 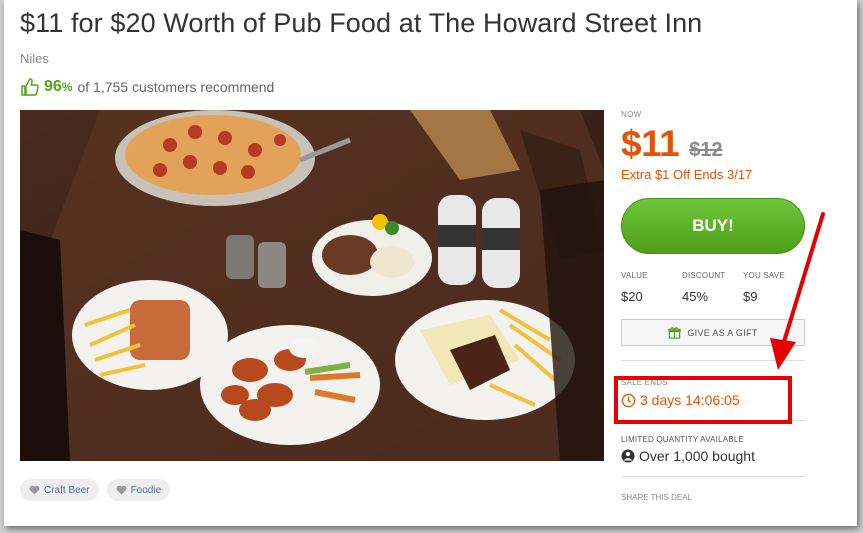 I want to click on thumbs-up-icon, so click(x=30, y=87).